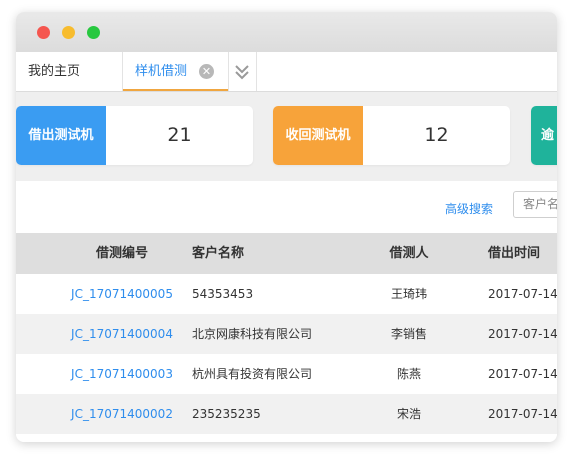 This screenshot has width=574, height=464. I want to click on customer-name: 54353453, so click(223, 294).